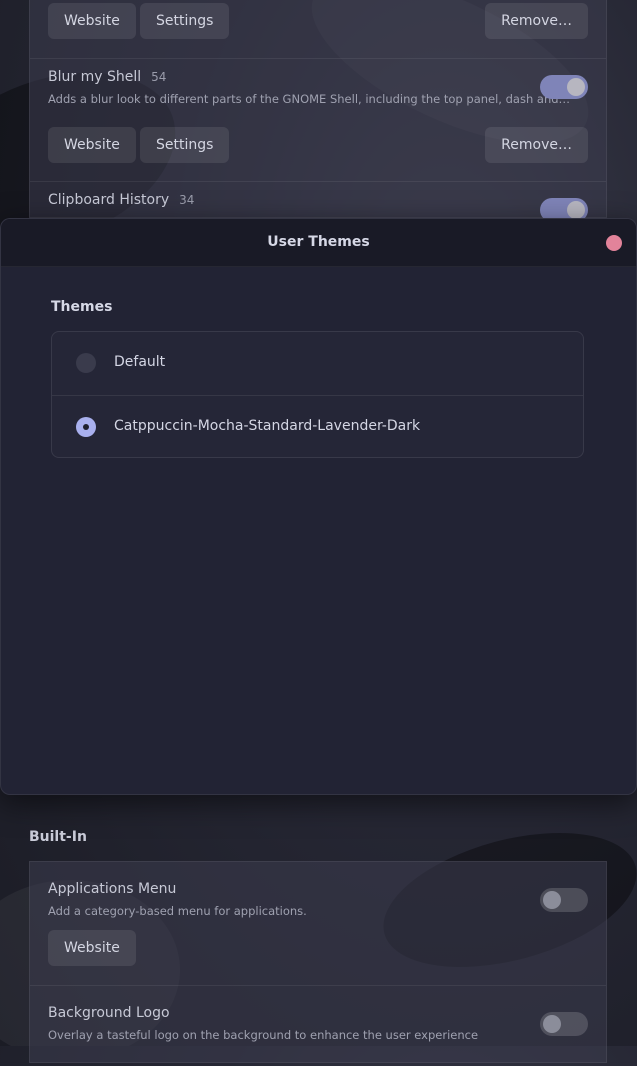 The image size is (637, 1066). I want to click on extension-row-clipboard-history: Clipboard History 34, so click(318, 201).